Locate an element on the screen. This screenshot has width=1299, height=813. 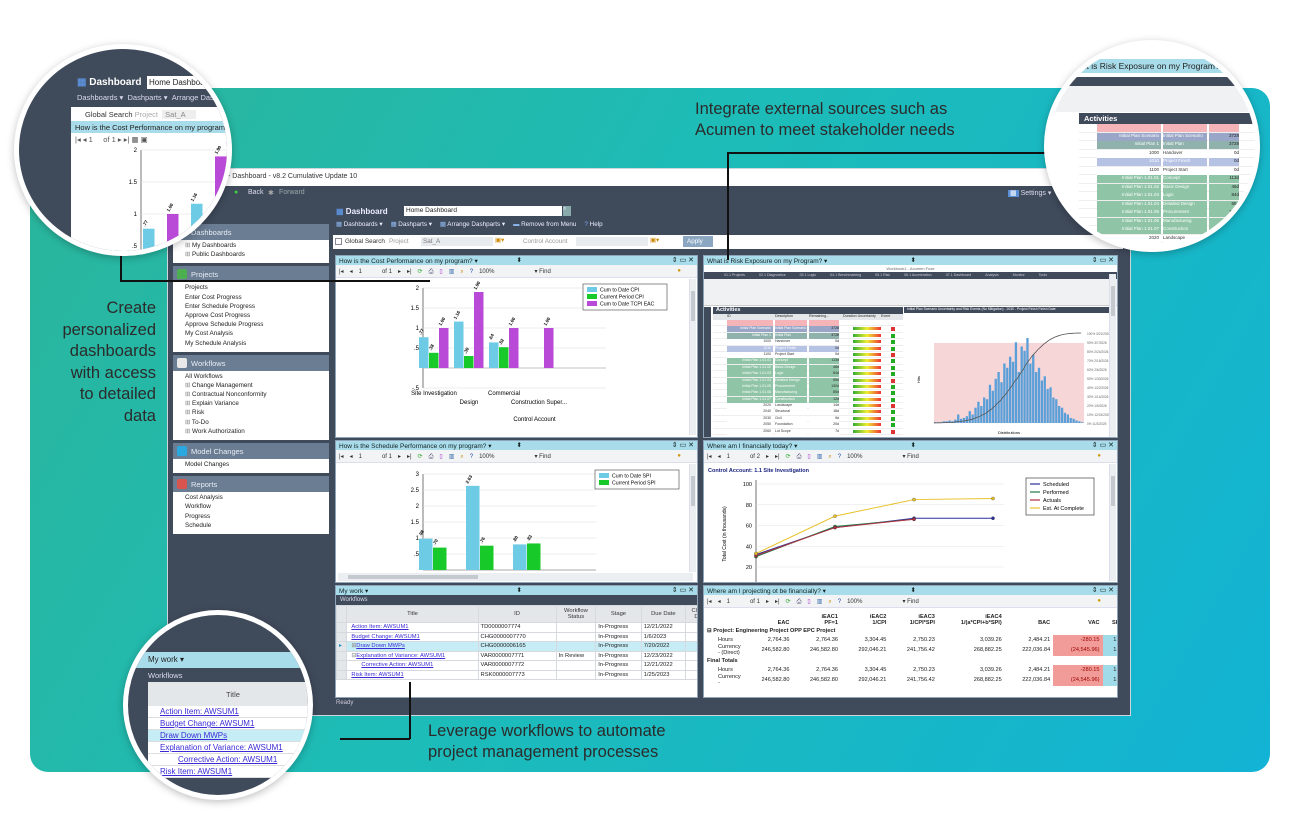
column-header: Due Date is located at coordinates (663, 614).